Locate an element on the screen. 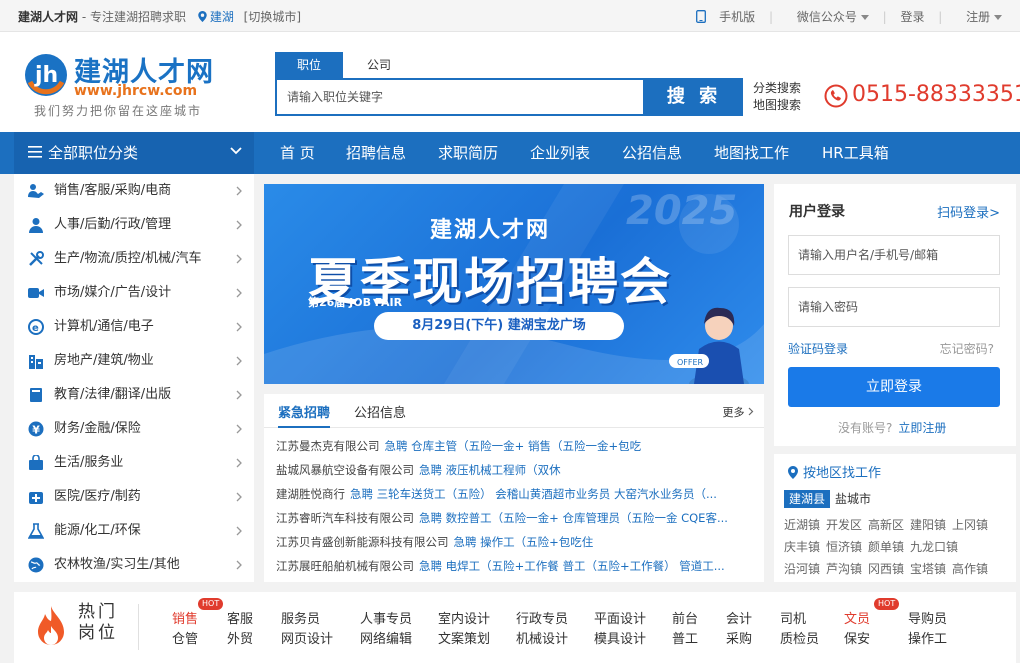 The height and width of the screenshot is (663, 1020). top-register-link: 注册 is located at coordinates (979, 17).